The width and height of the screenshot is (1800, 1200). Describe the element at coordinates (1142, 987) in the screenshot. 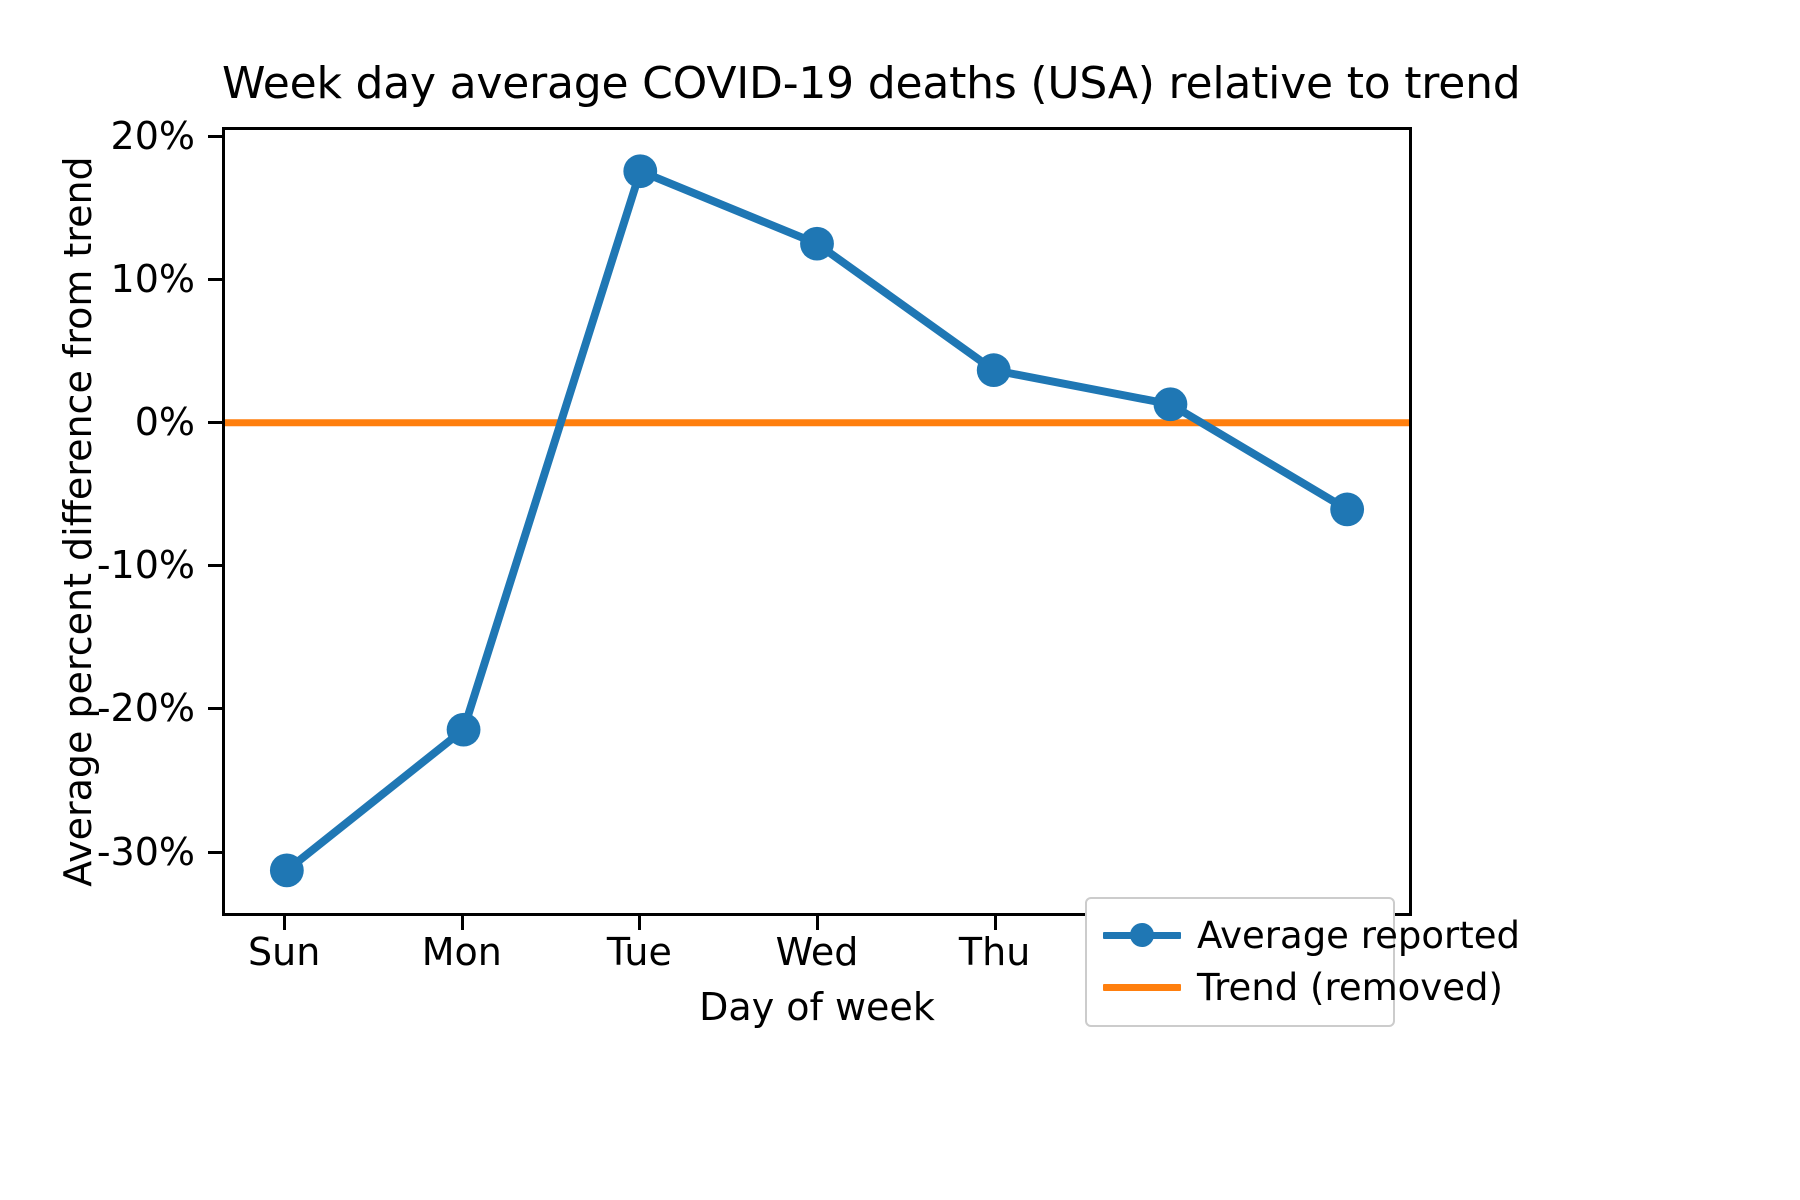

I see `legend-line-icon` at that location.